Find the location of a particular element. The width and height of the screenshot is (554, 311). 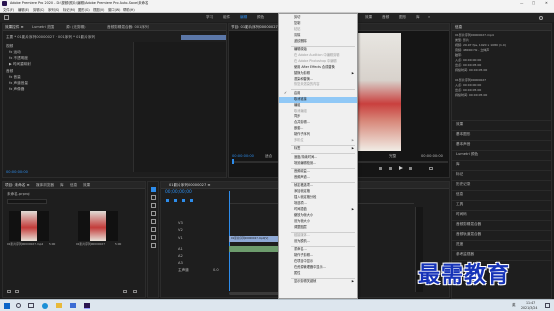

track-label-a3: A3 is located at coordinates (180, 263).